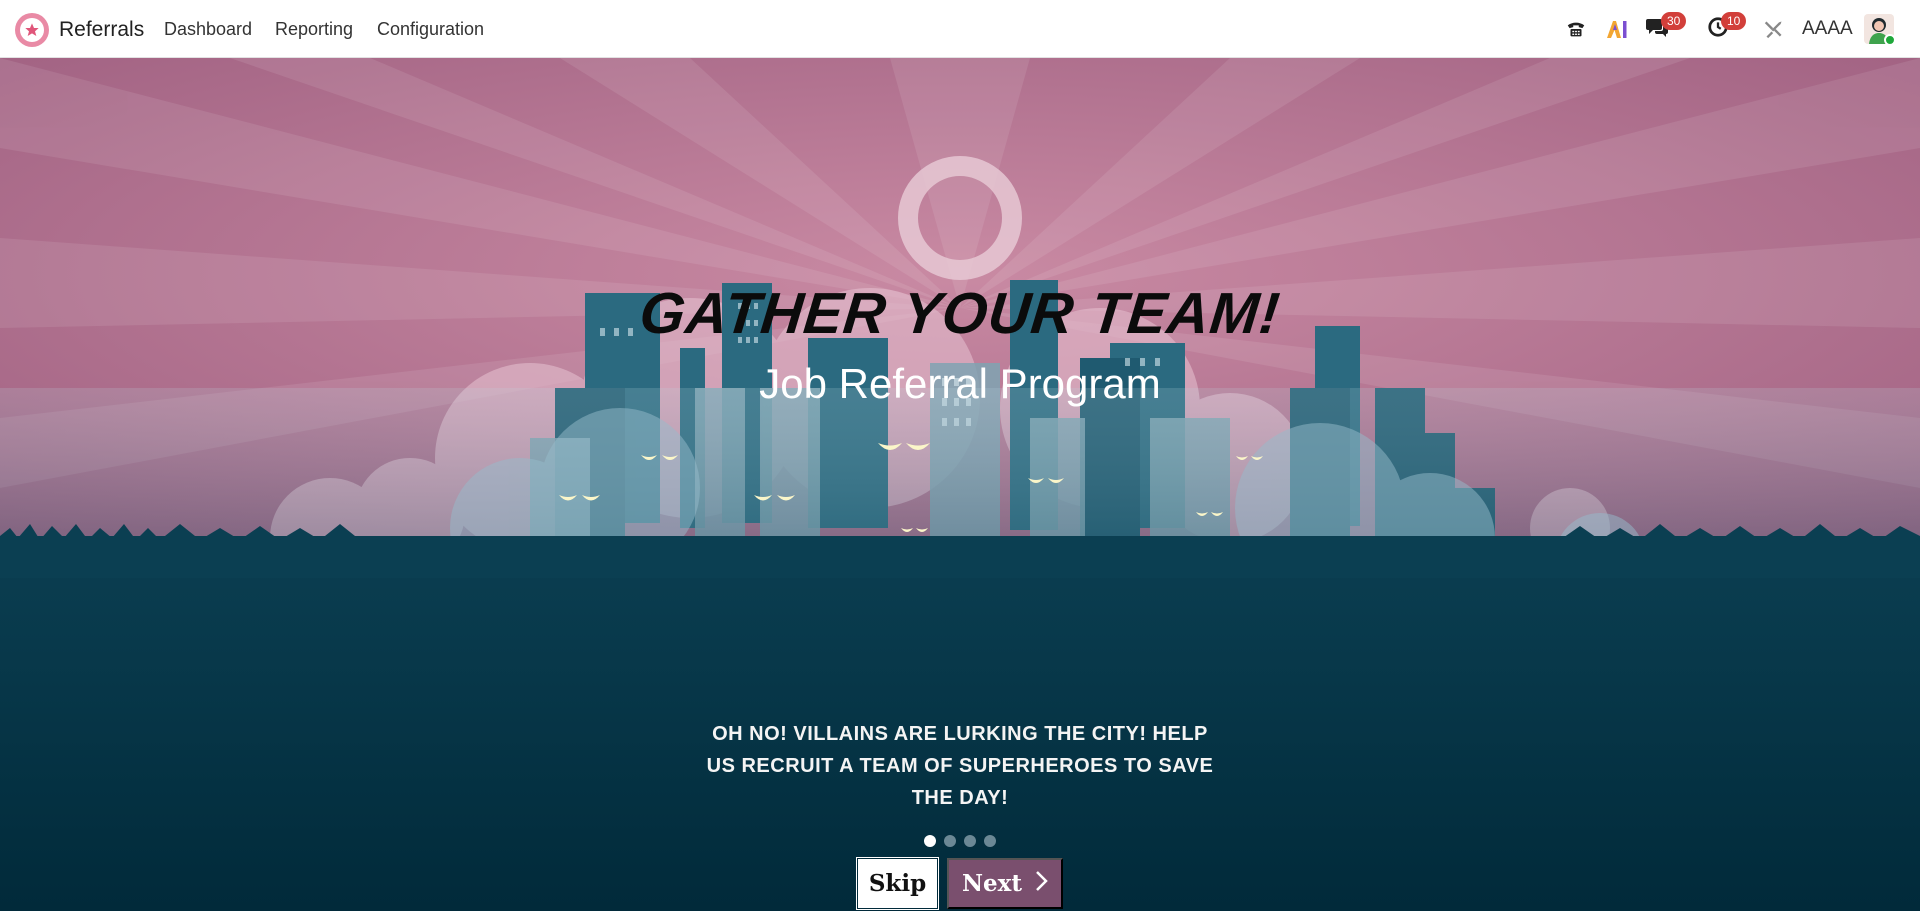 The width and height of the screenshot is (1920, 911). Describe the element at coordinates (1576, 29) in the screenshot. I see `phone-icon` at that location.